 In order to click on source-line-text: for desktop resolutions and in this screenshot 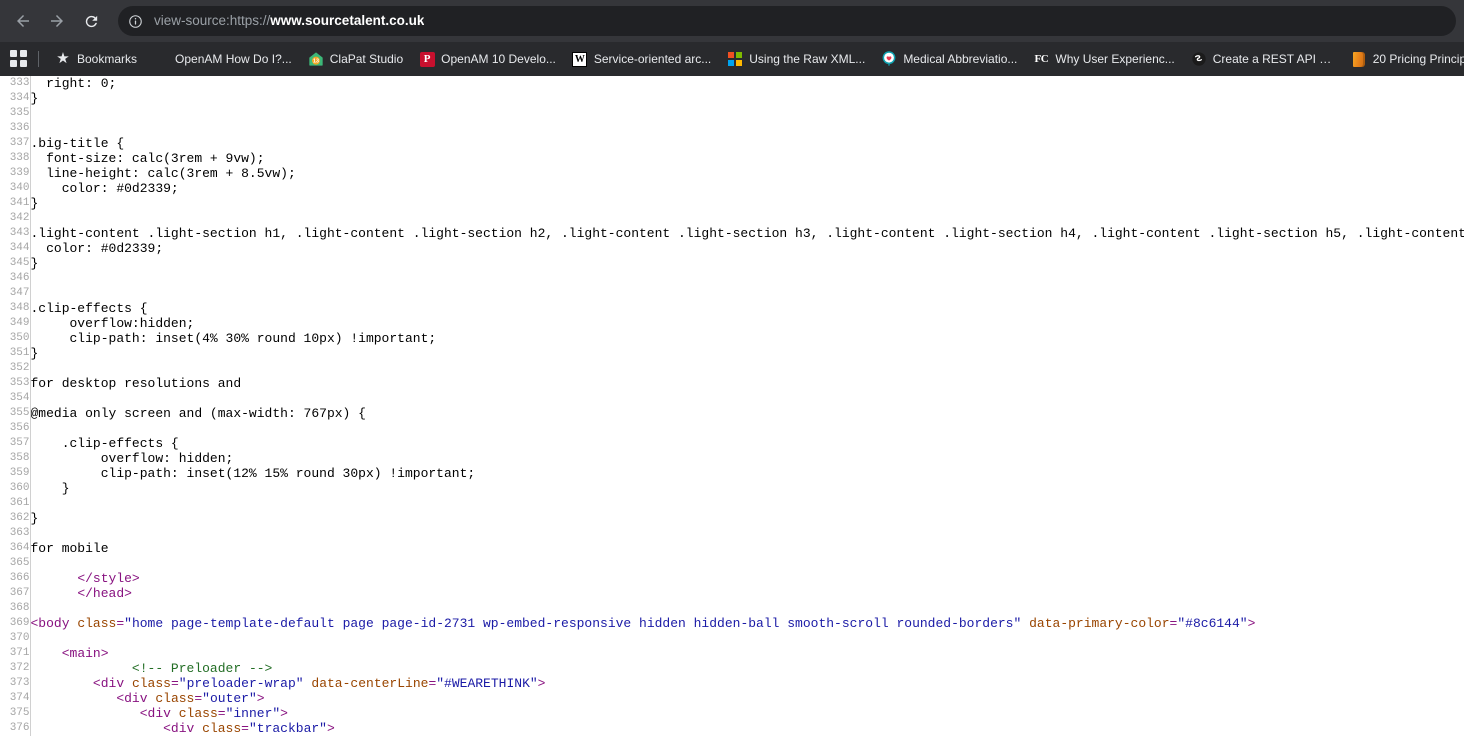, I will do `click(747, 383)`.